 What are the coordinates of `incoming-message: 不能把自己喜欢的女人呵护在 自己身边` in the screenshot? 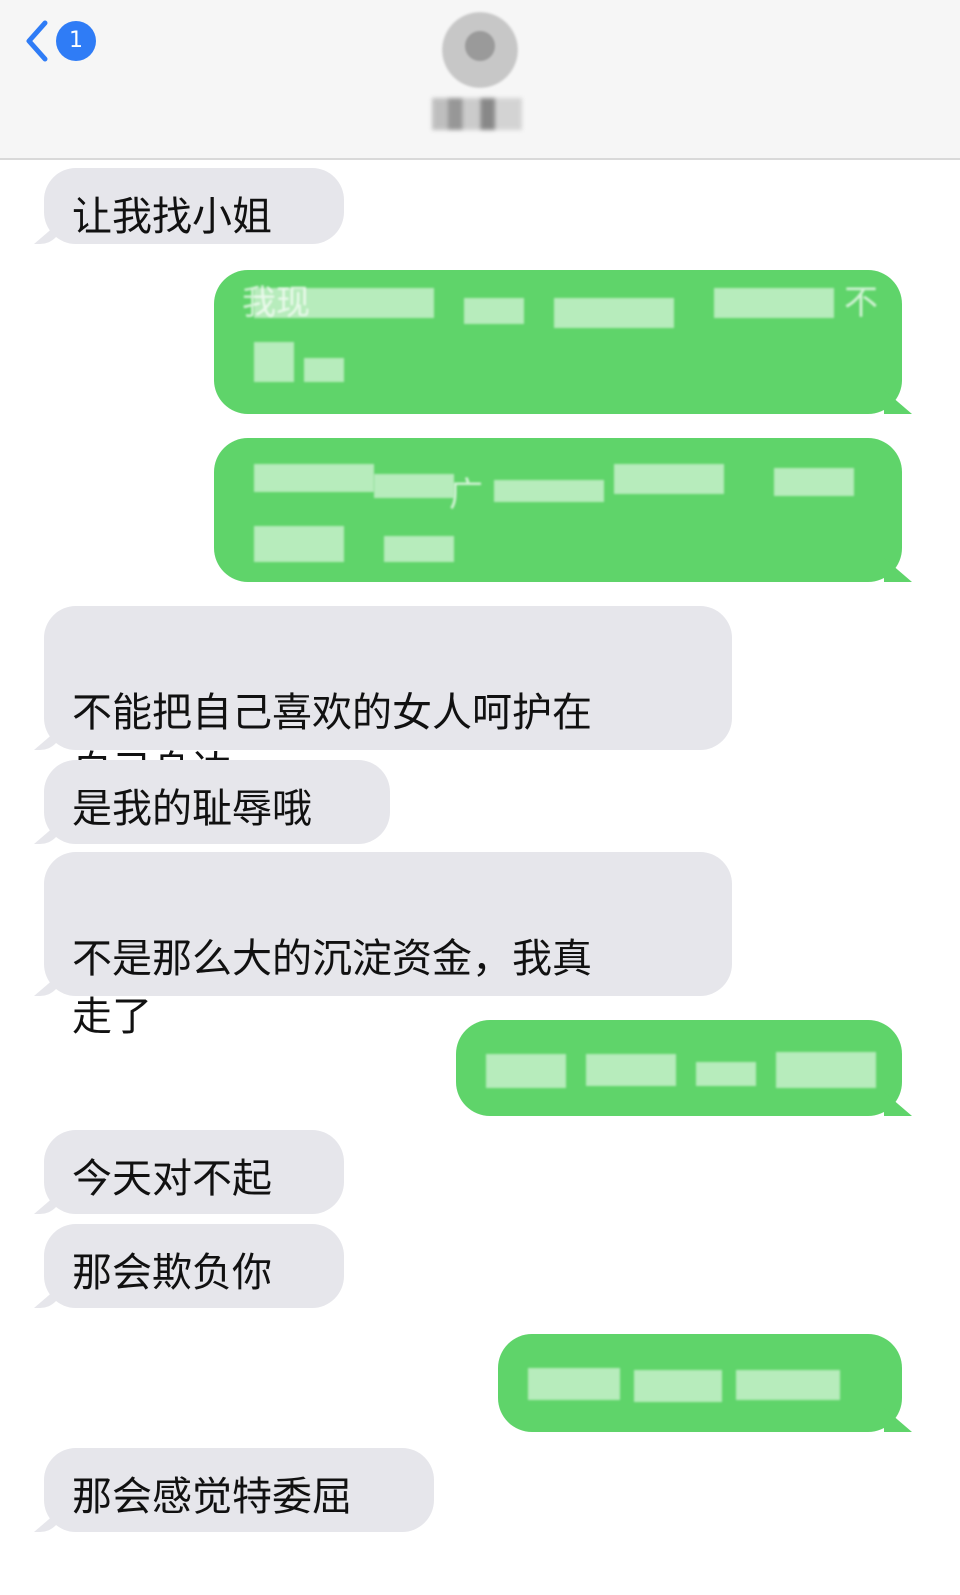 It's located at (388, 700).